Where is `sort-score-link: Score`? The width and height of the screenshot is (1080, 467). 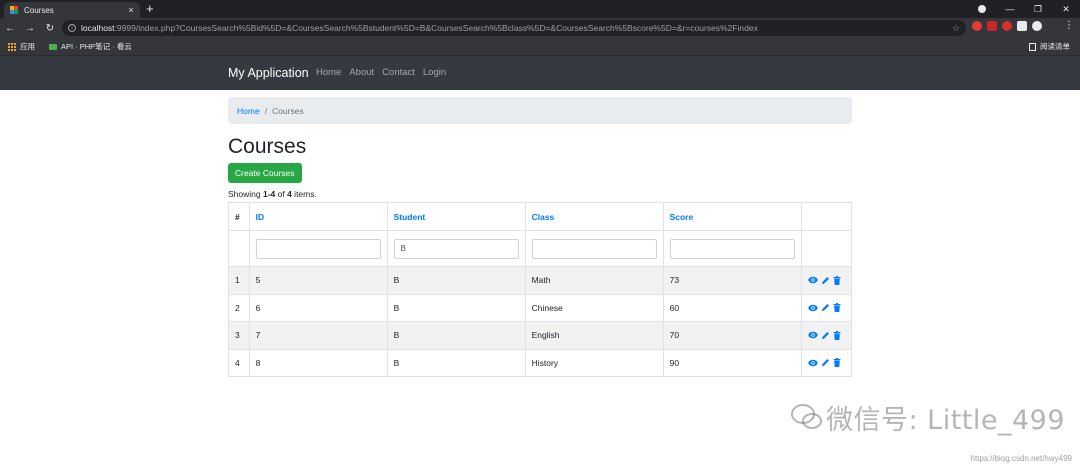
sort-score-link: Score is located at coordinates (682, 217).